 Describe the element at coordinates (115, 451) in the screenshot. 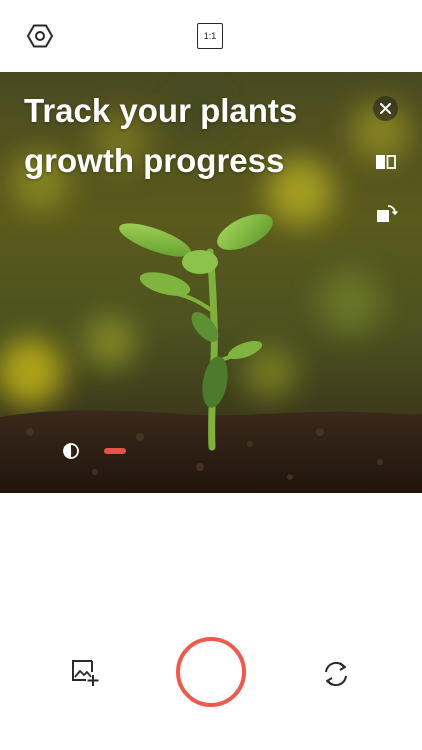

I see `overlay-opacity-slider` at that location.